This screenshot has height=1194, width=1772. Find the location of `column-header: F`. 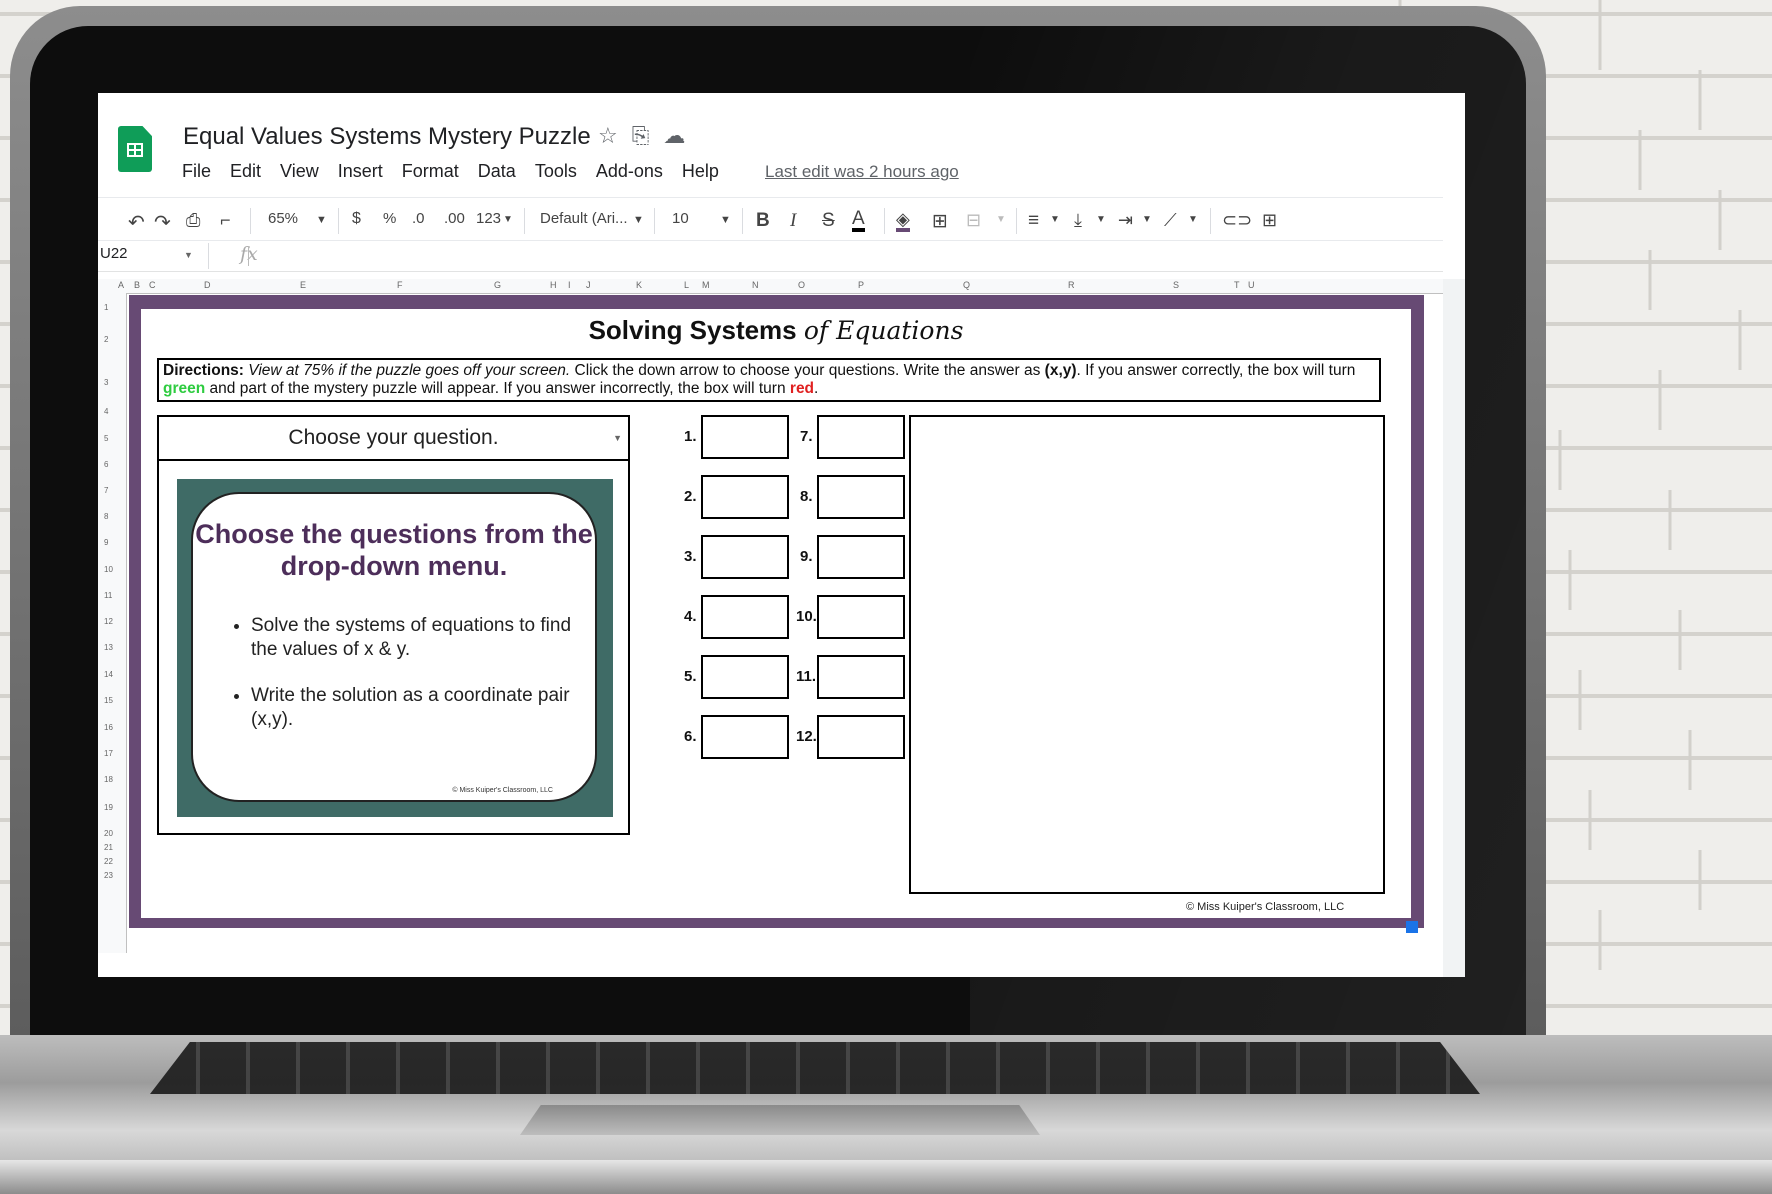

column-header: F is located at coordinates (400, 285).